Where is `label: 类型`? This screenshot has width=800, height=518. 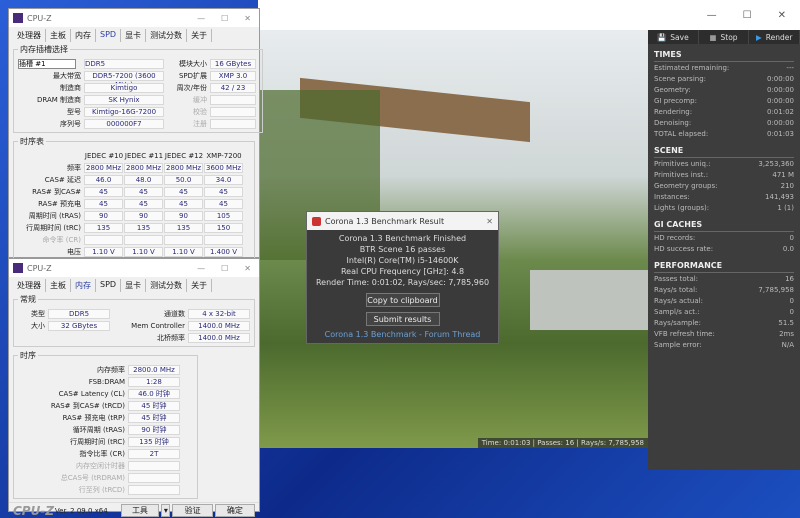
label: 类型 is located at coordinates (38, 313).